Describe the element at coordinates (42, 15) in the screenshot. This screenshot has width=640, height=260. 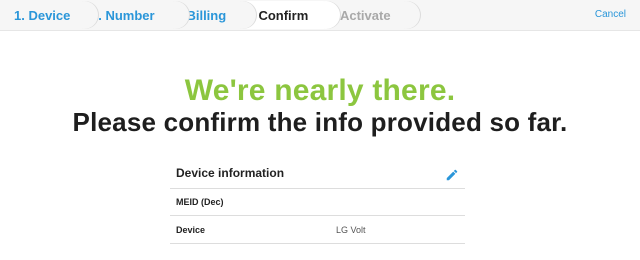
I see `step-device-label: 1. Device` at that location.